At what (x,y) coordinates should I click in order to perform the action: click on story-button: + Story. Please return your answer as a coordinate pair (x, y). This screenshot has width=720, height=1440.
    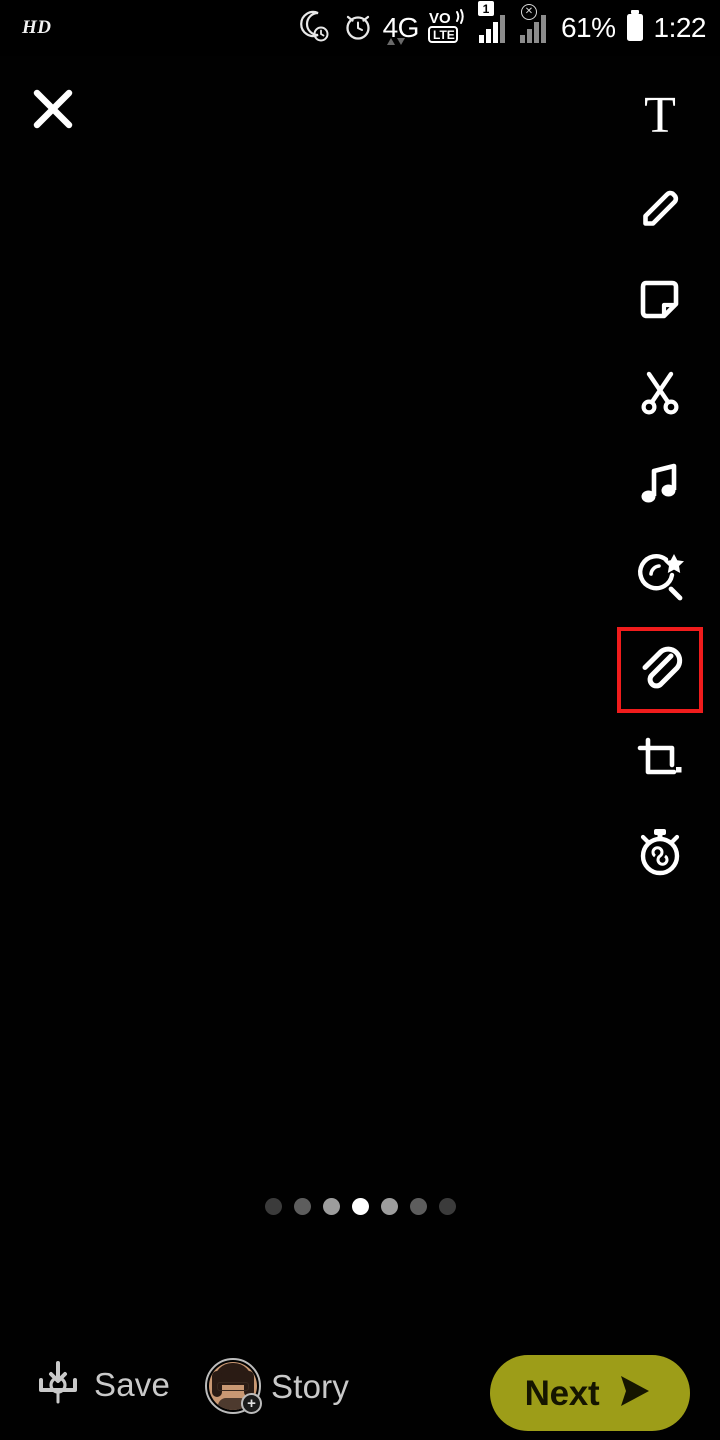
    Looking at the image, I should click on (277, 1386).